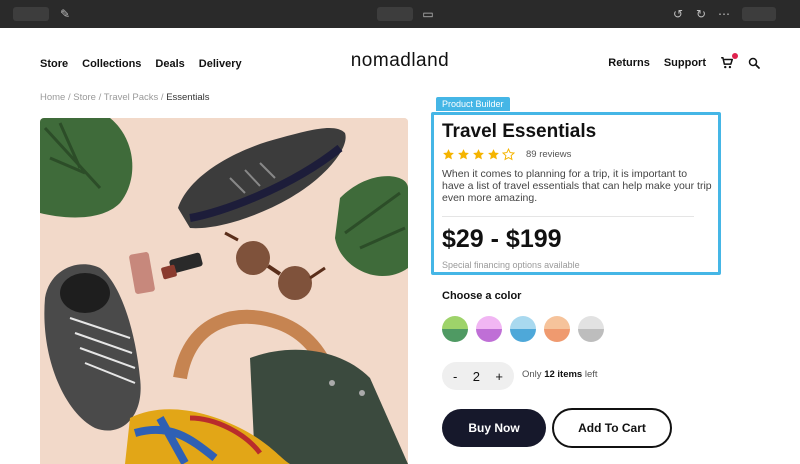 This screenshot has height=464, width=800. What do you see at coordinates (678, 14) in the screenshot?
I see `undo-icon: ↺` at bounding box center [678, 14].